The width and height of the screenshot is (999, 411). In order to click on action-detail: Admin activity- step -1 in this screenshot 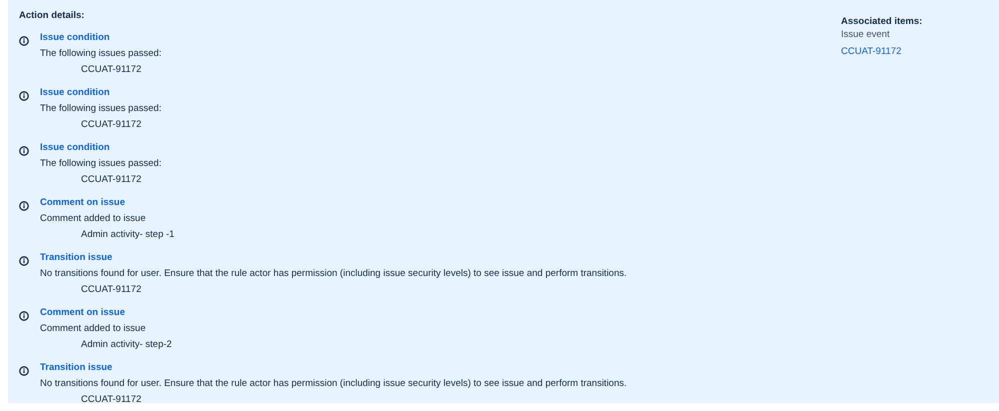, I will do `click(127, 235)`.